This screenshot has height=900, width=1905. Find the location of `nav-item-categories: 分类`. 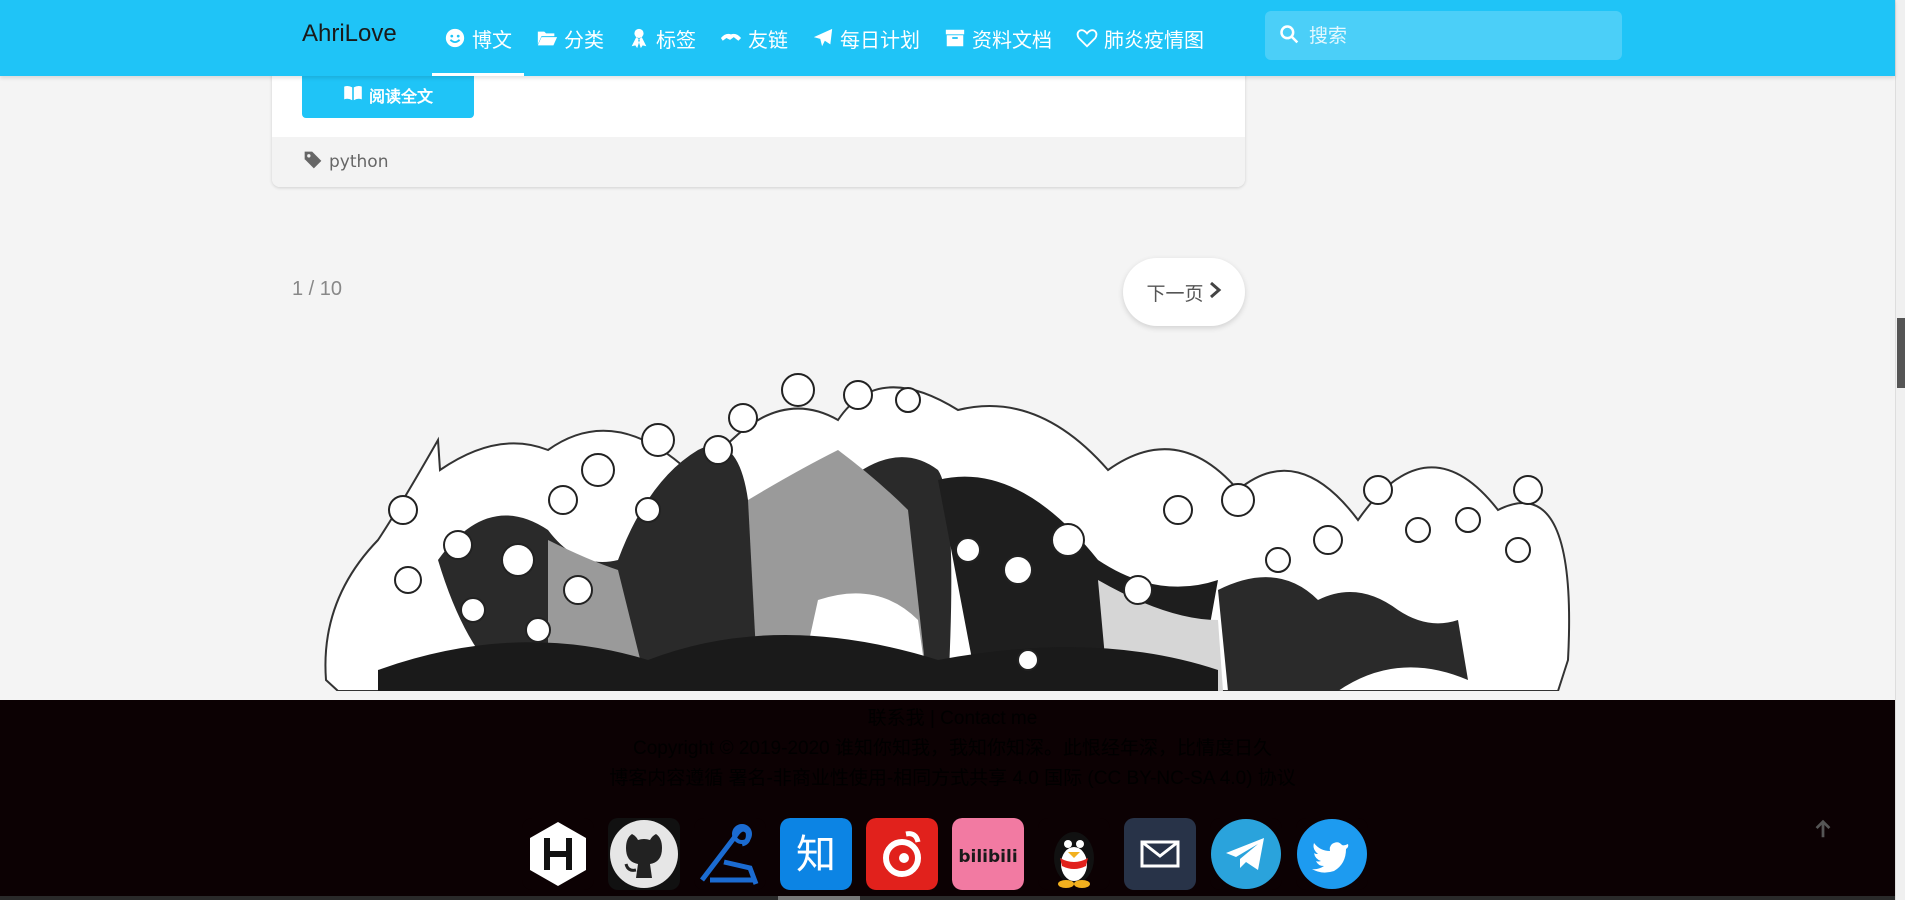

nav-item-categories: 分类 is located at coordinates (570, 38).